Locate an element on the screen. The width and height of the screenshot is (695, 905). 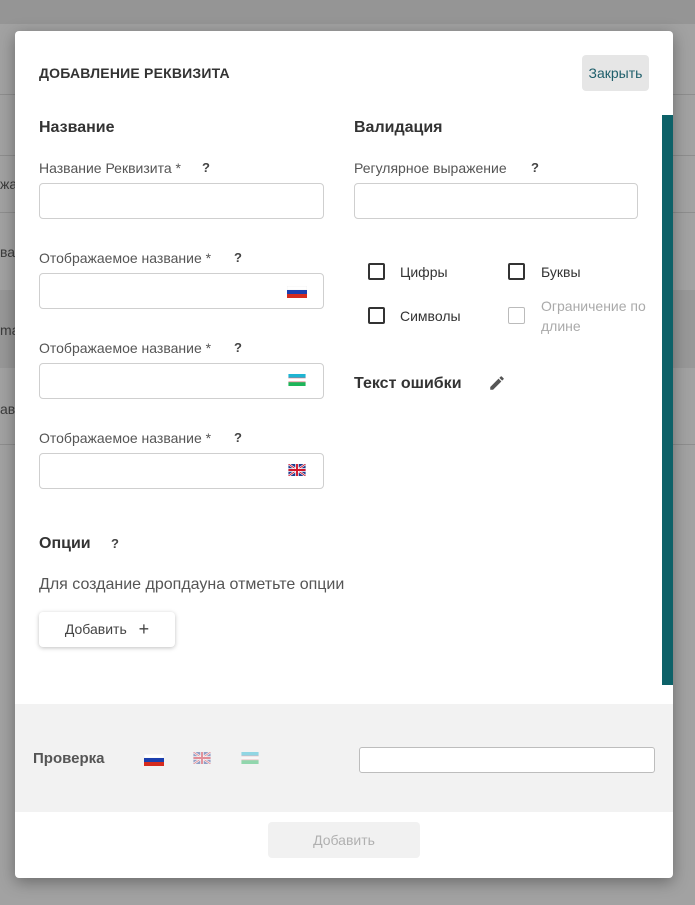
error-text-title: Текст ошибки is located at coordinates (408, 383).